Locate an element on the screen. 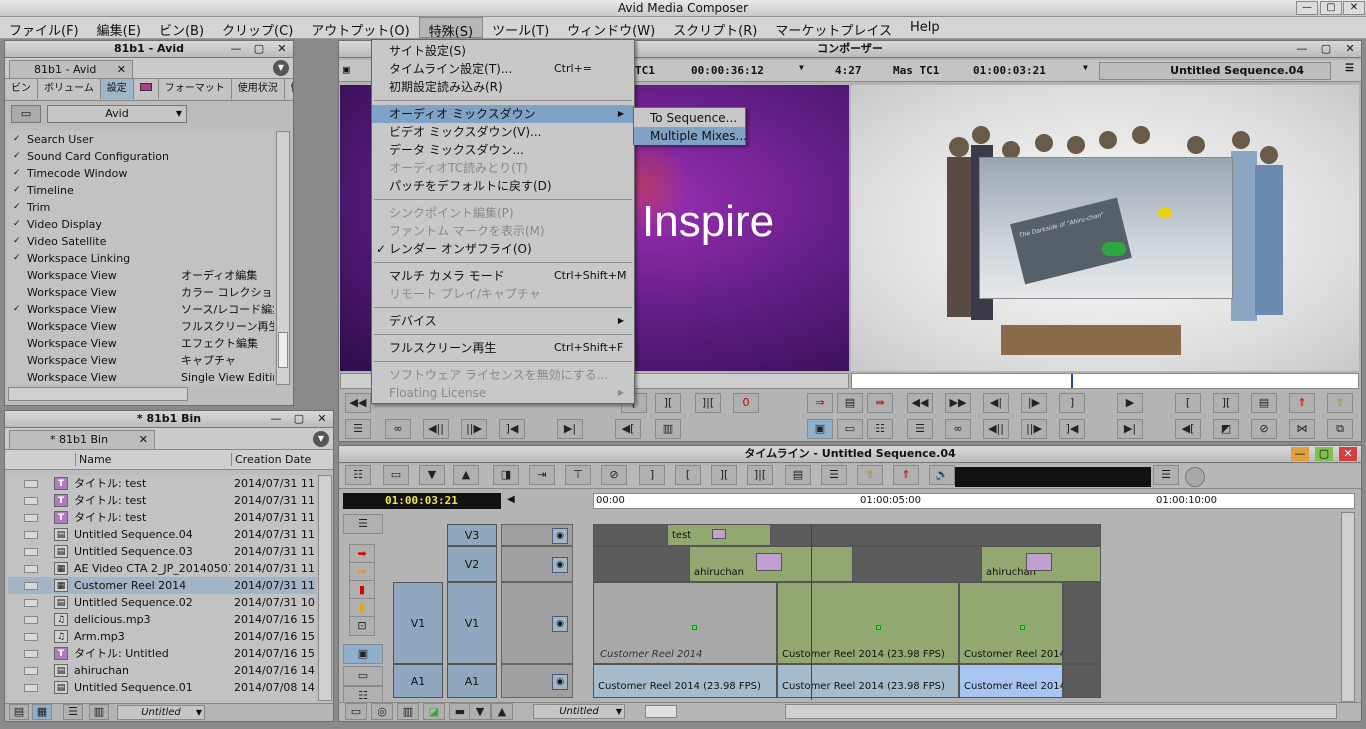  record-rewind-button: ◀◀ is located at coordinates (920, 403).